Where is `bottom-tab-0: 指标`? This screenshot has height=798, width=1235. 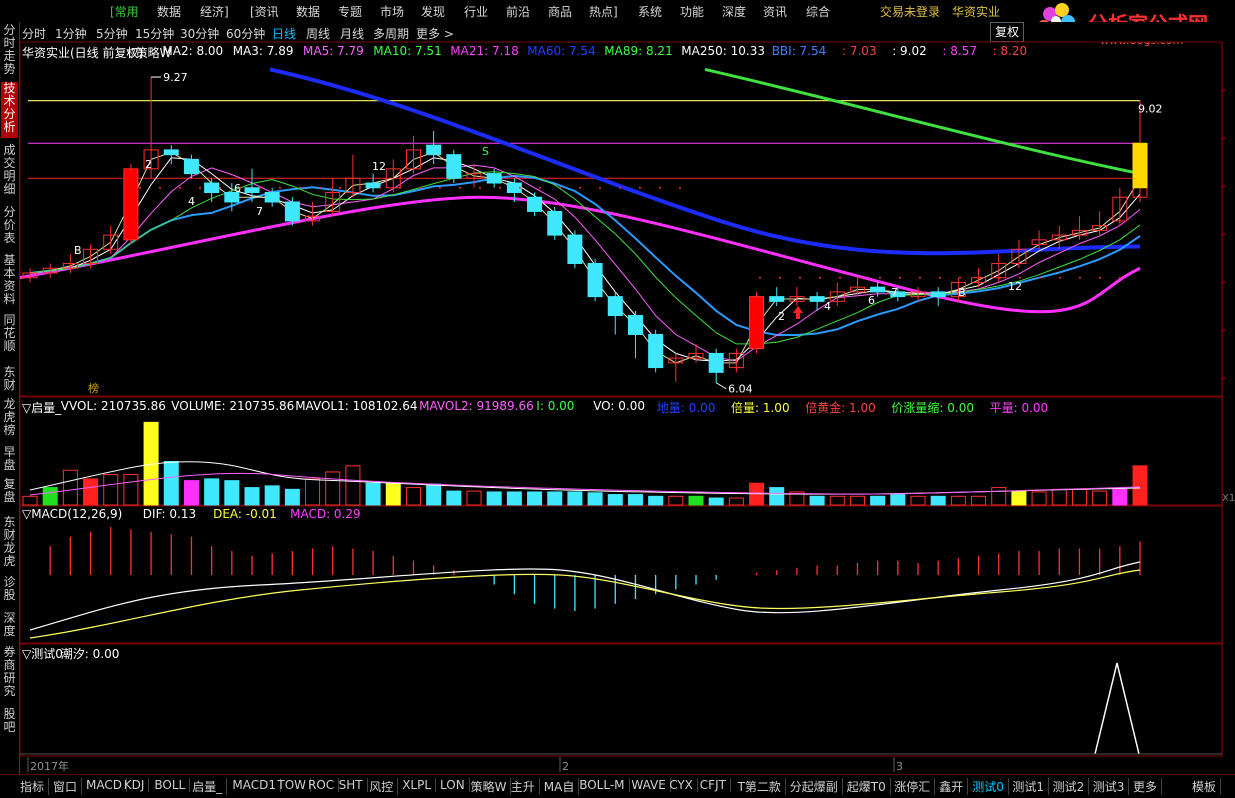 bottom-tab-0: 指标 is located at coordinates (35, 786).